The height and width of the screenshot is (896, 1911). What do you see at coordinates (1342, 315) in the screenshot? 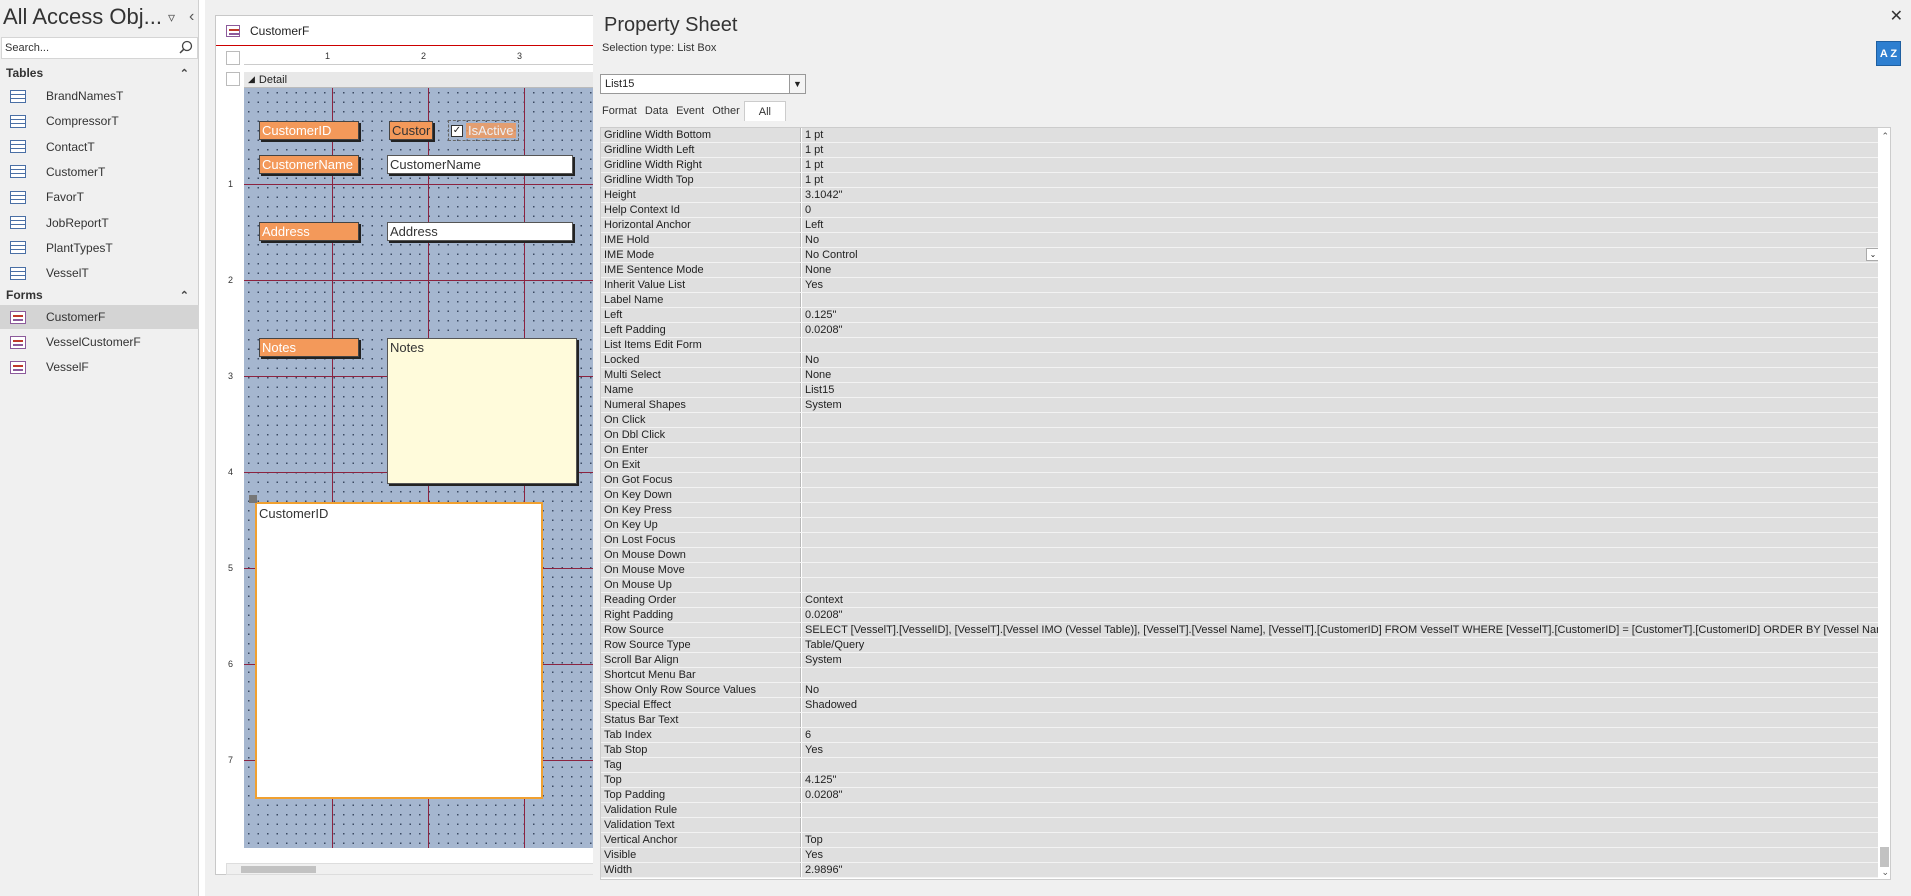
I see `property-value: 0.125"` at bounding box center [1342, 315].